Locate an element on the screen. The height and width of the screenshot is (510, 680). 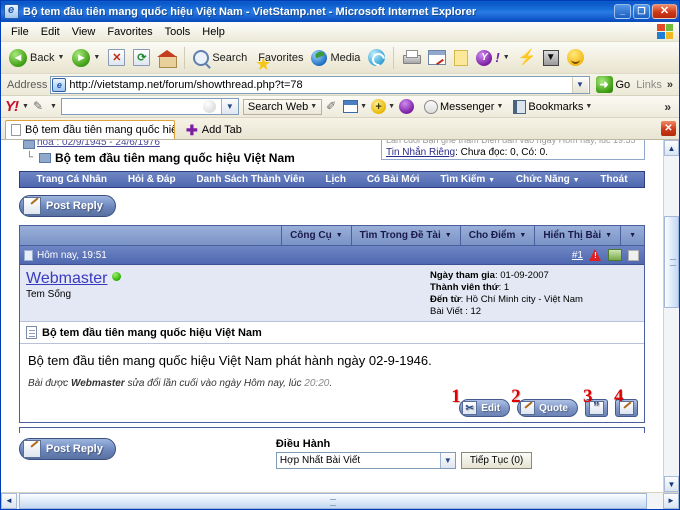
maximize-button: ❐ is located at coordinates (641, 11).